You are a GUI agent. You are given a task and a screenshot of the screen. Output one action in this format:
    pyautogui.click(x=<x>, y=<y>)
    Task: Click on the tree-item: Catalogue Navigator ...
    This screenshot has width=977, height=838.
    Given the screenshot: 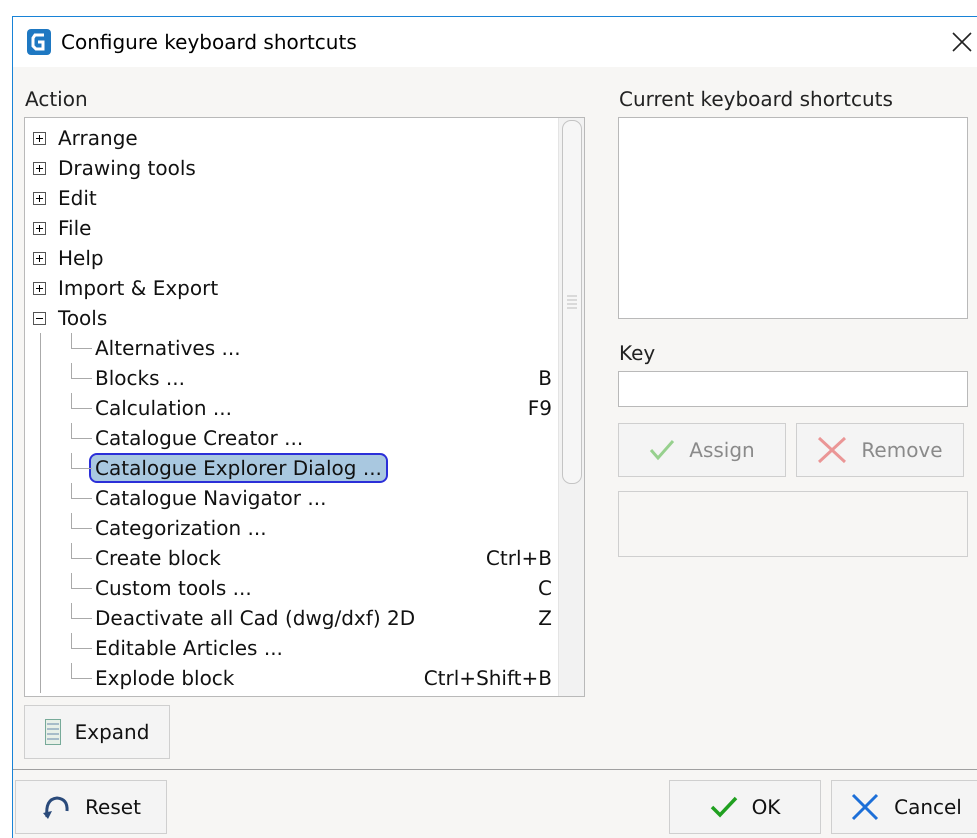 What is the action you would take?
    pyautogui.click(x=210, y=498)
    